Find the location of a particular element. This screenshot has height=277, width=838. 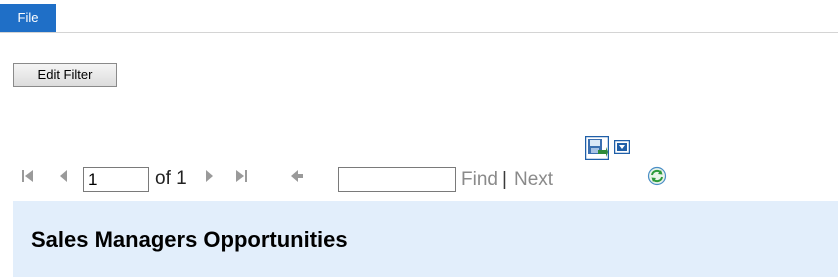

next-page-icon is located at coordinates (209, 176).